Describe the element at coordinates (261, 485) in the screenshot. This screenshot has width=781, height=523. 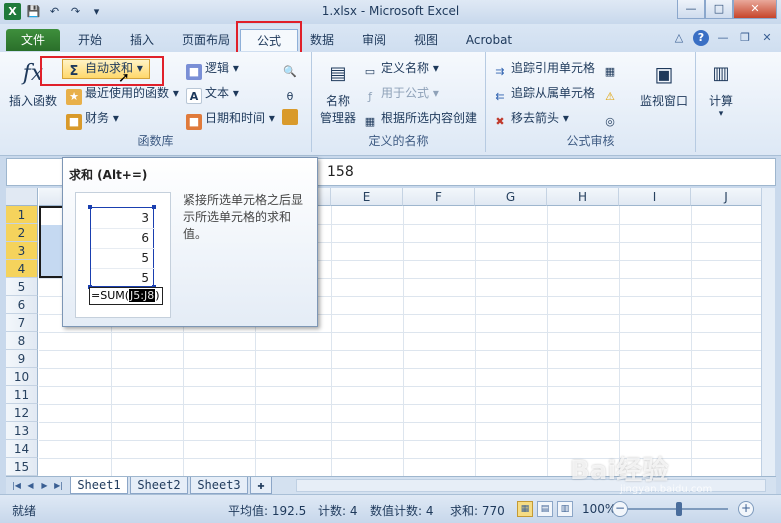
I see `insert-sheet-icon: ✚` at that location.